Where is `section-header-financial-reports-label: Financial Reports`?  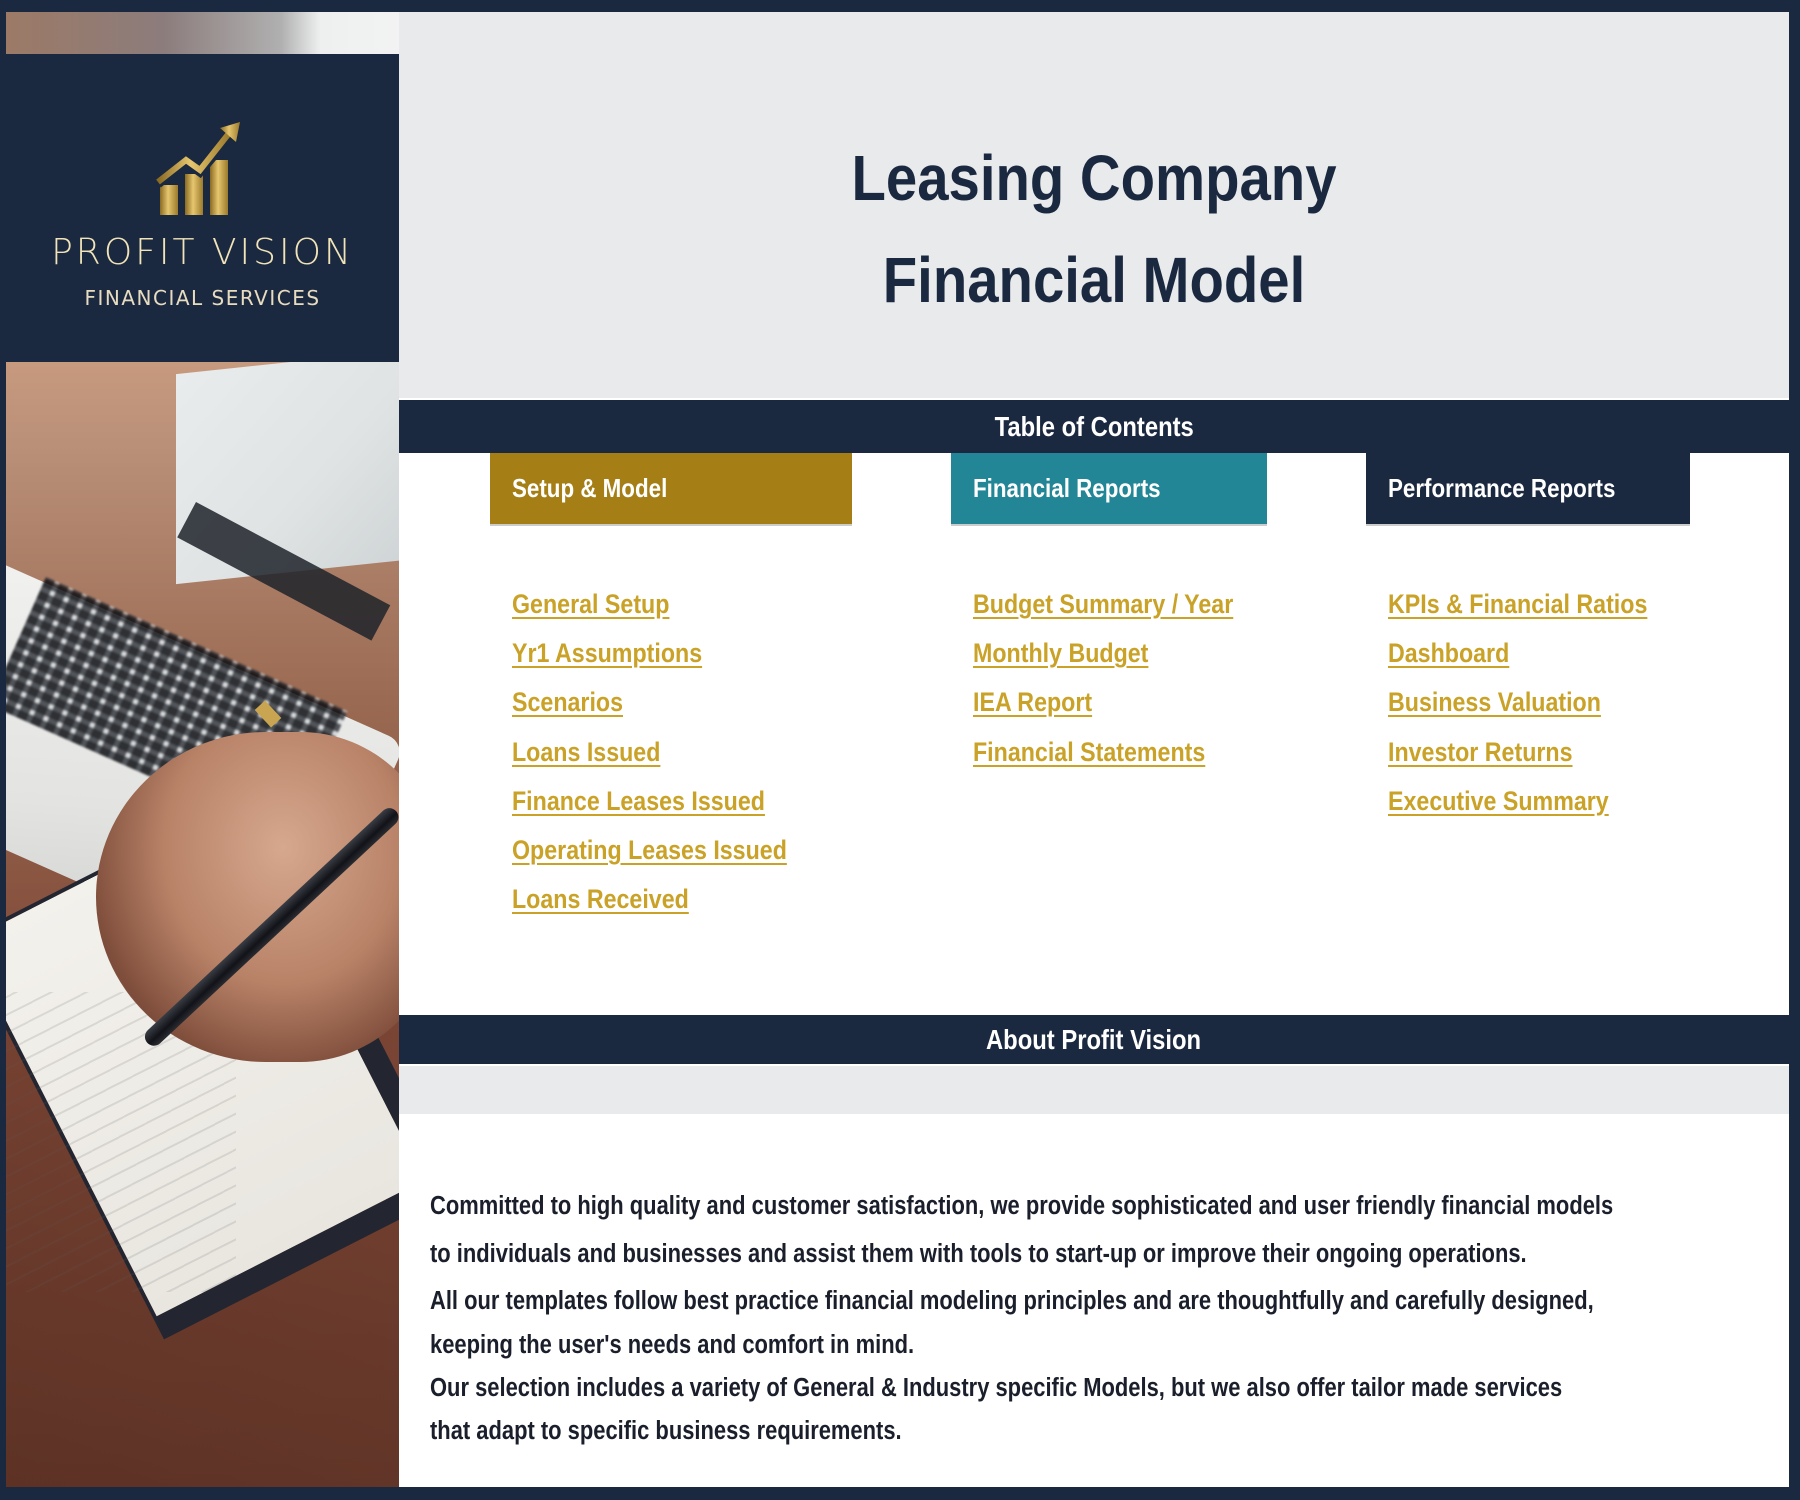 section-header-financial-reports-label: Financial Reports is located at coordinates (1067, 488).